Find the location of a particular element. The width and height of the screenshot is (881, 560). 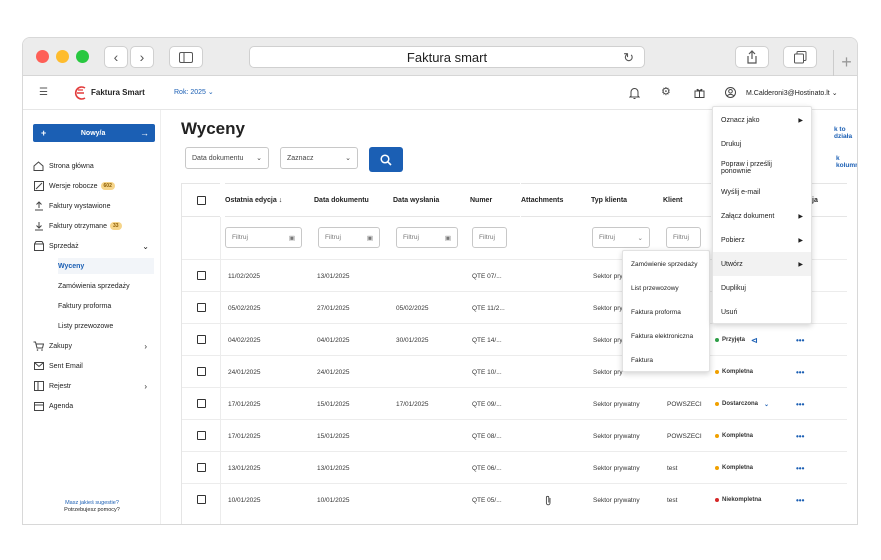

reload-icon: ↻ is located at coordinates (628, 57).